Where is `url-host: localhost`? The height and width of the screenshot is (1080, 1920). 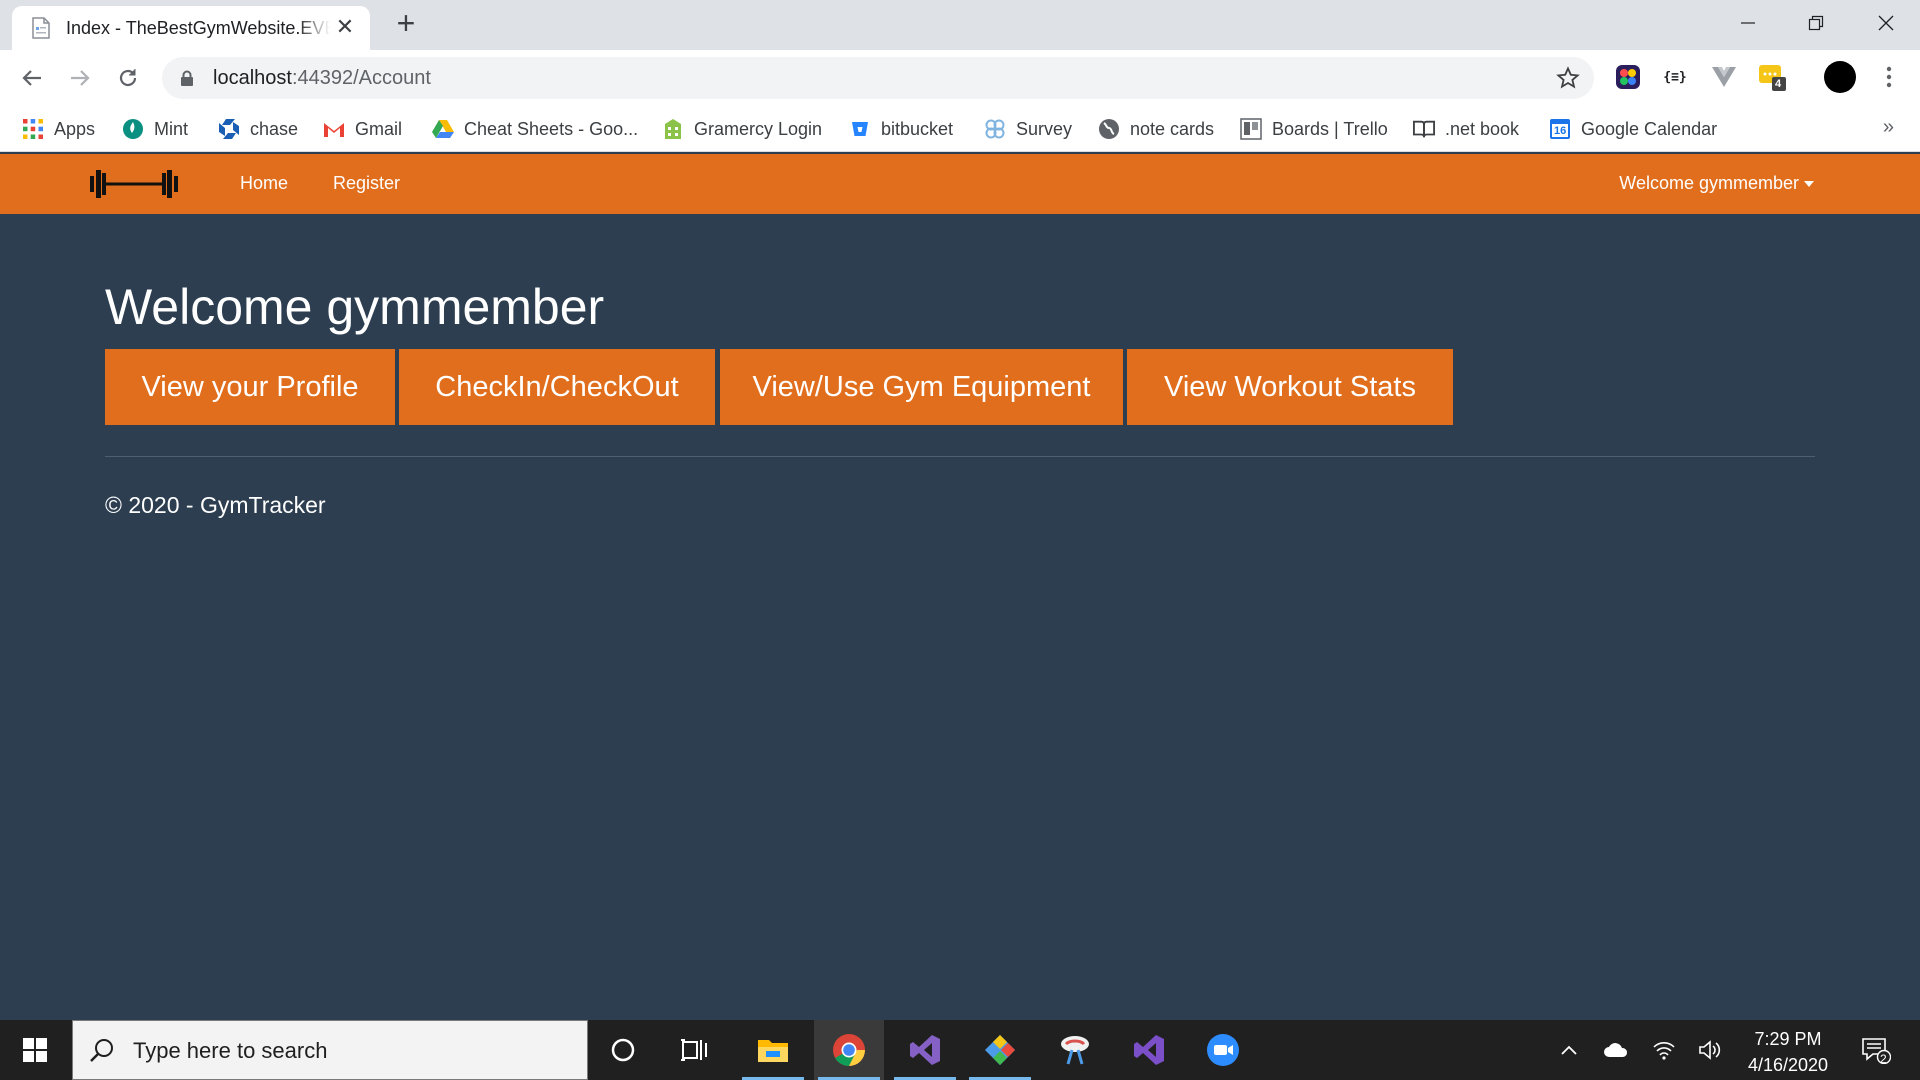 url-host: localhost is located at coordinates (252, 78).